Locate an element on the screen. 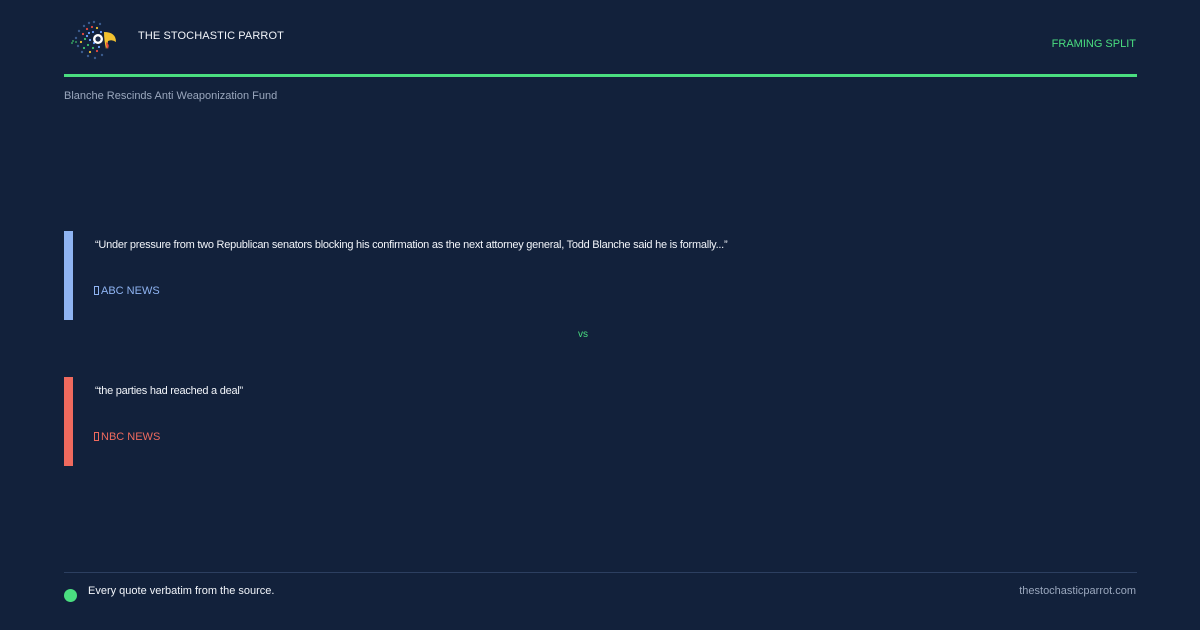 The height and width of the screenshot is (630, 1200). quote-text: “the parties had reached a deal” is located at coordinates (169, 391).